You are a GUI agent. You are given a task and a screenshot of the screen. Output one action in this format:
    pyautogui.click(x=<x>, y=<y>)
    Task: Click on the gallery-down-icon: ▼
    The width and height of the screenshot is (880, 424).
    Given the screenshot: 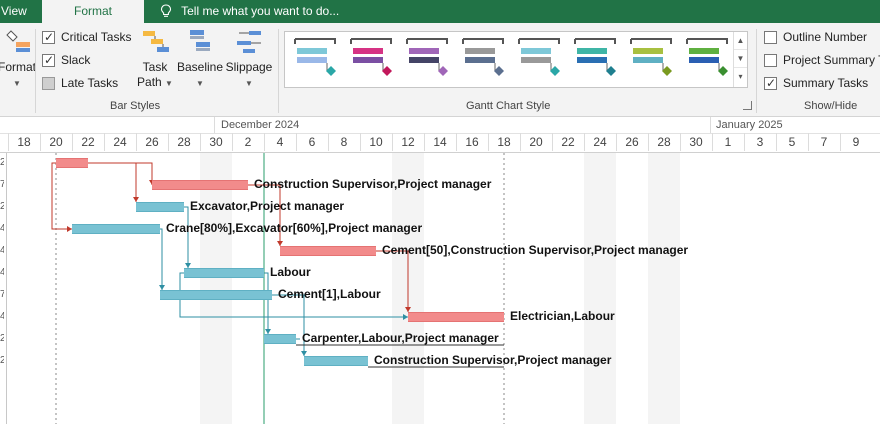 What is the action you would take?
    pyautogui.click(x=740, y=59)
    